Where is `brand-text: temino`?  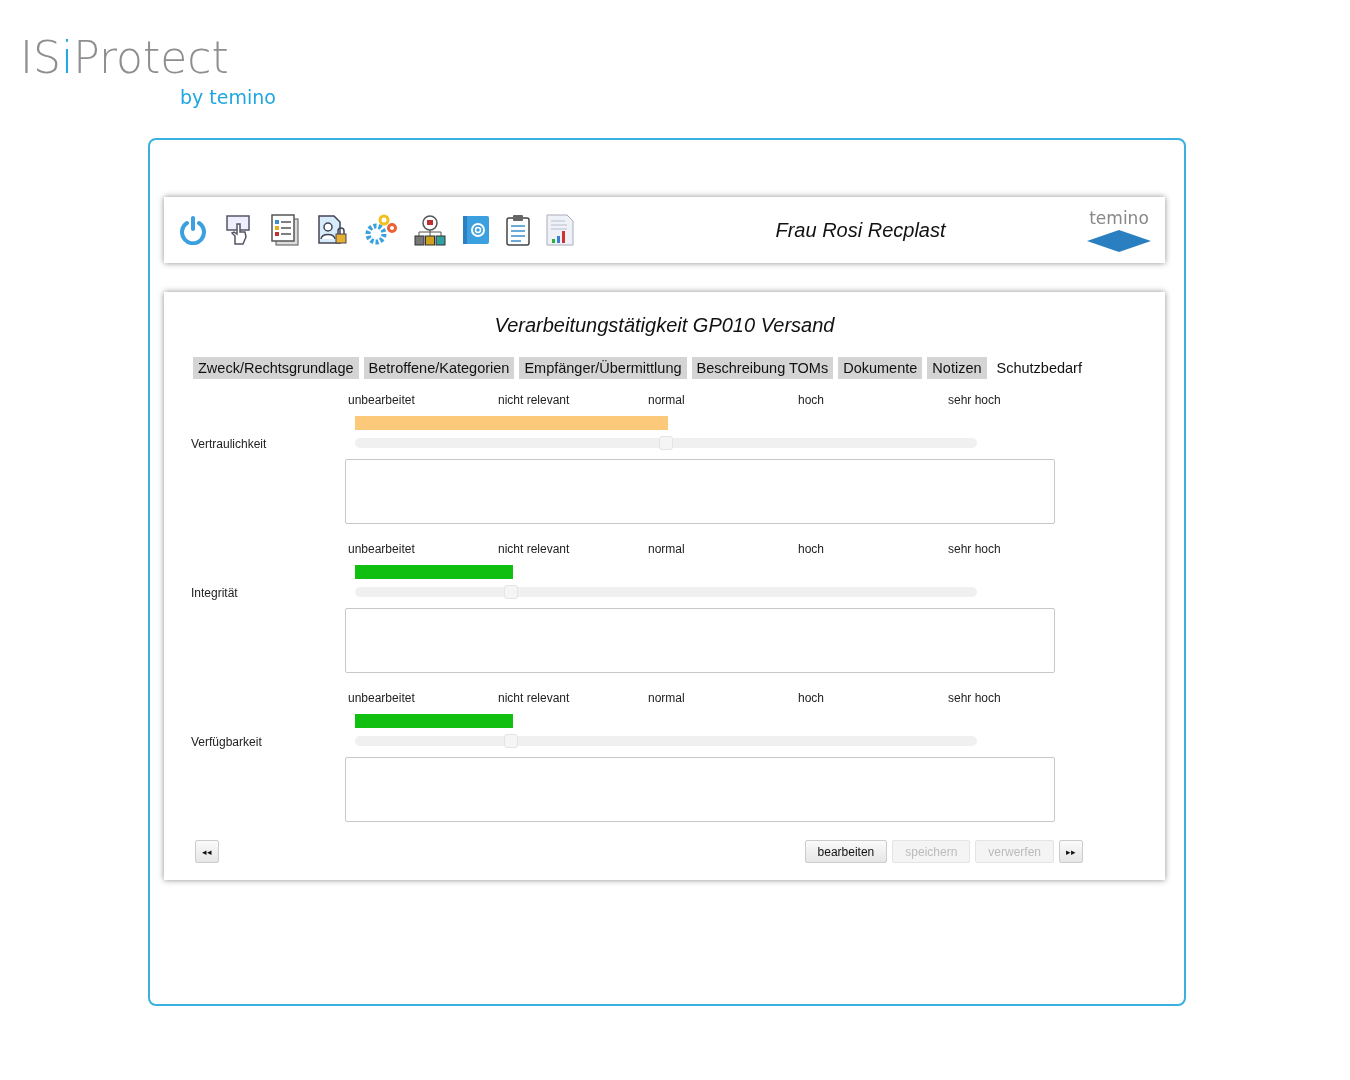 brand-text: temino is located at coordinates (1119, 218).